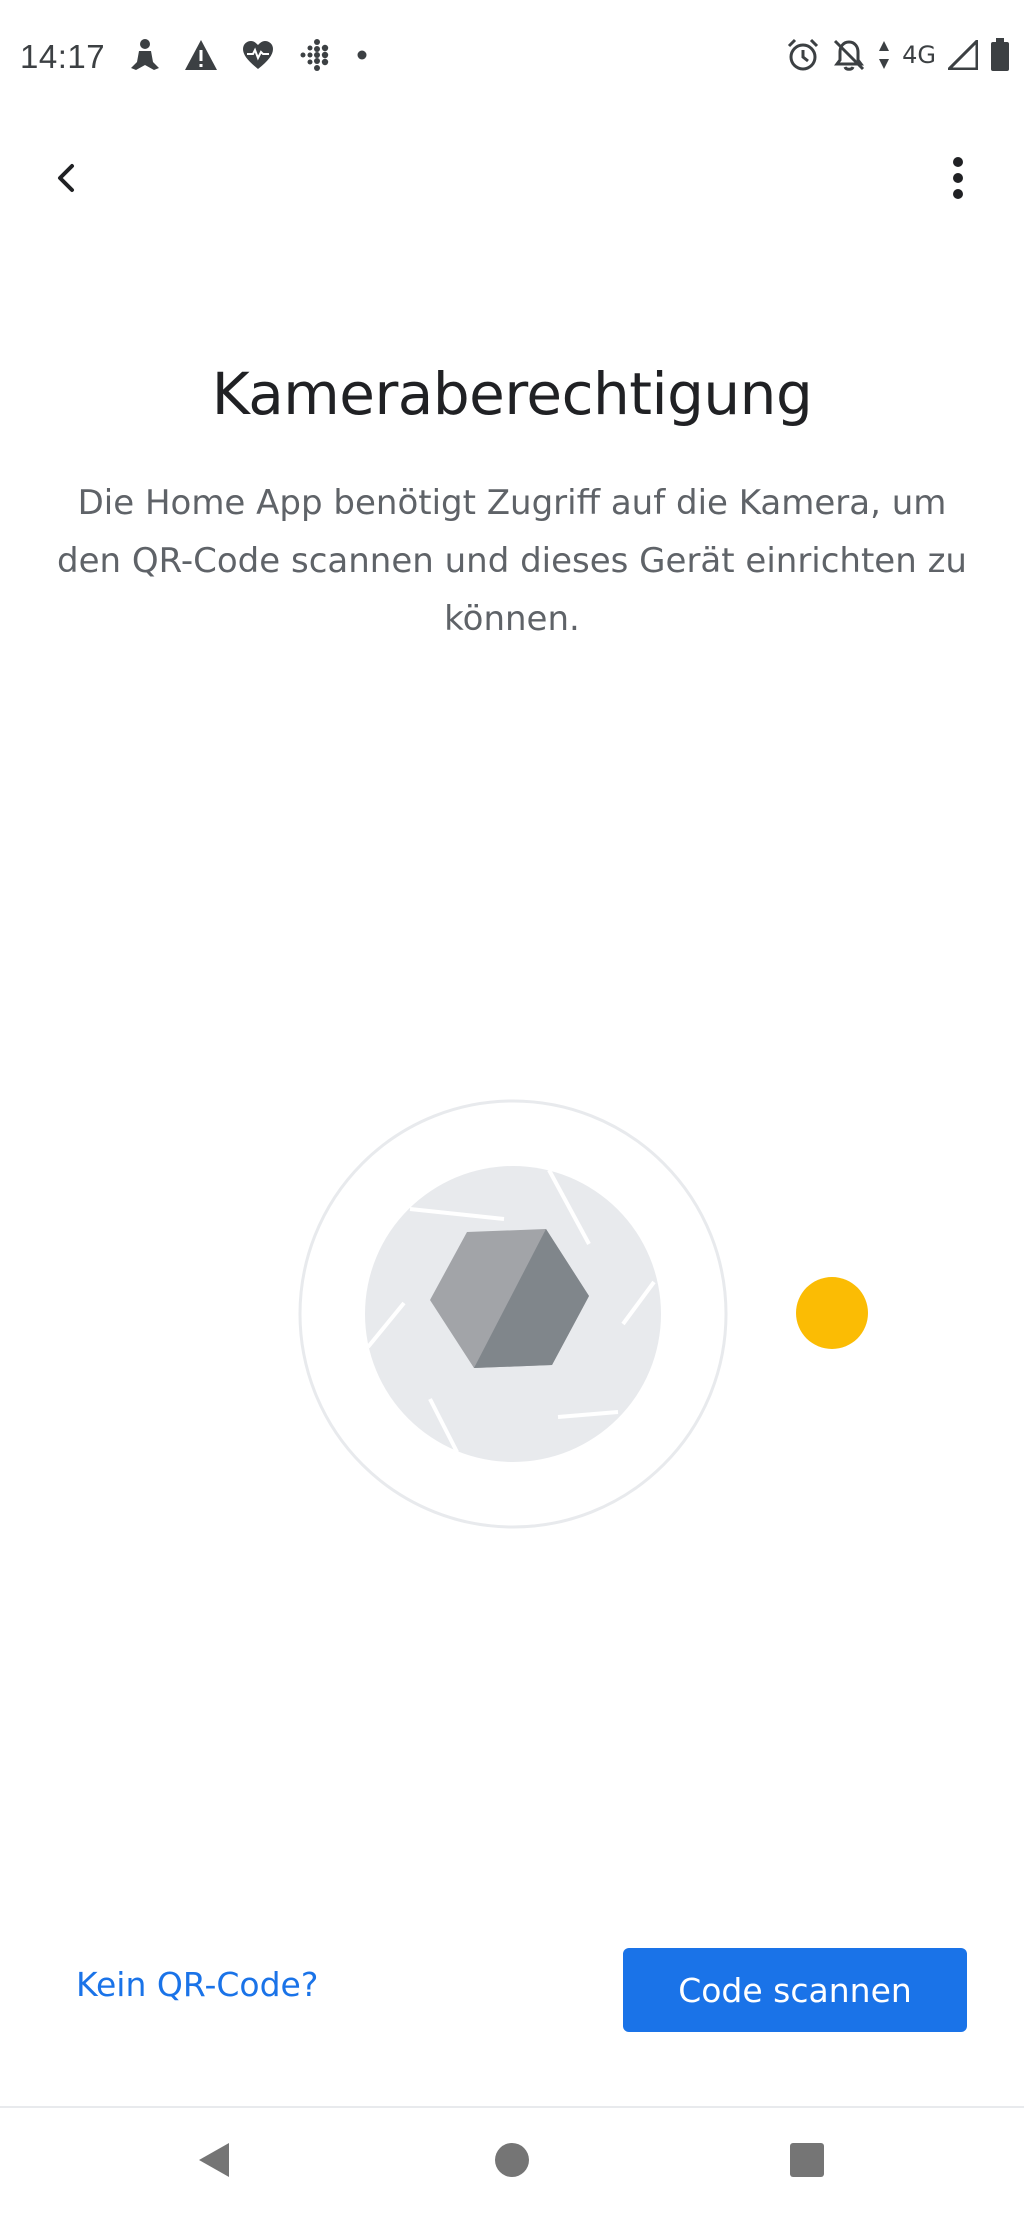 This screenshot has width=1024, height=2219. I want to click on more-vert-icon, so click(958, 180).